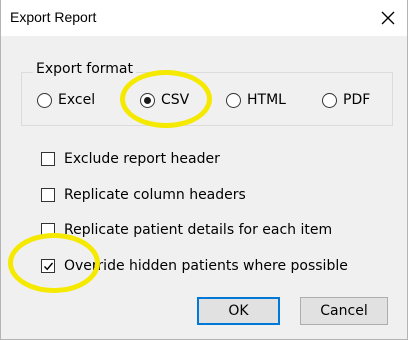 This screenshot has height=340, width=417. Describe the element at coordinates (198, 230) in the screenshot. I see `checkbox-label: Replicate patient details for each item` at that location.